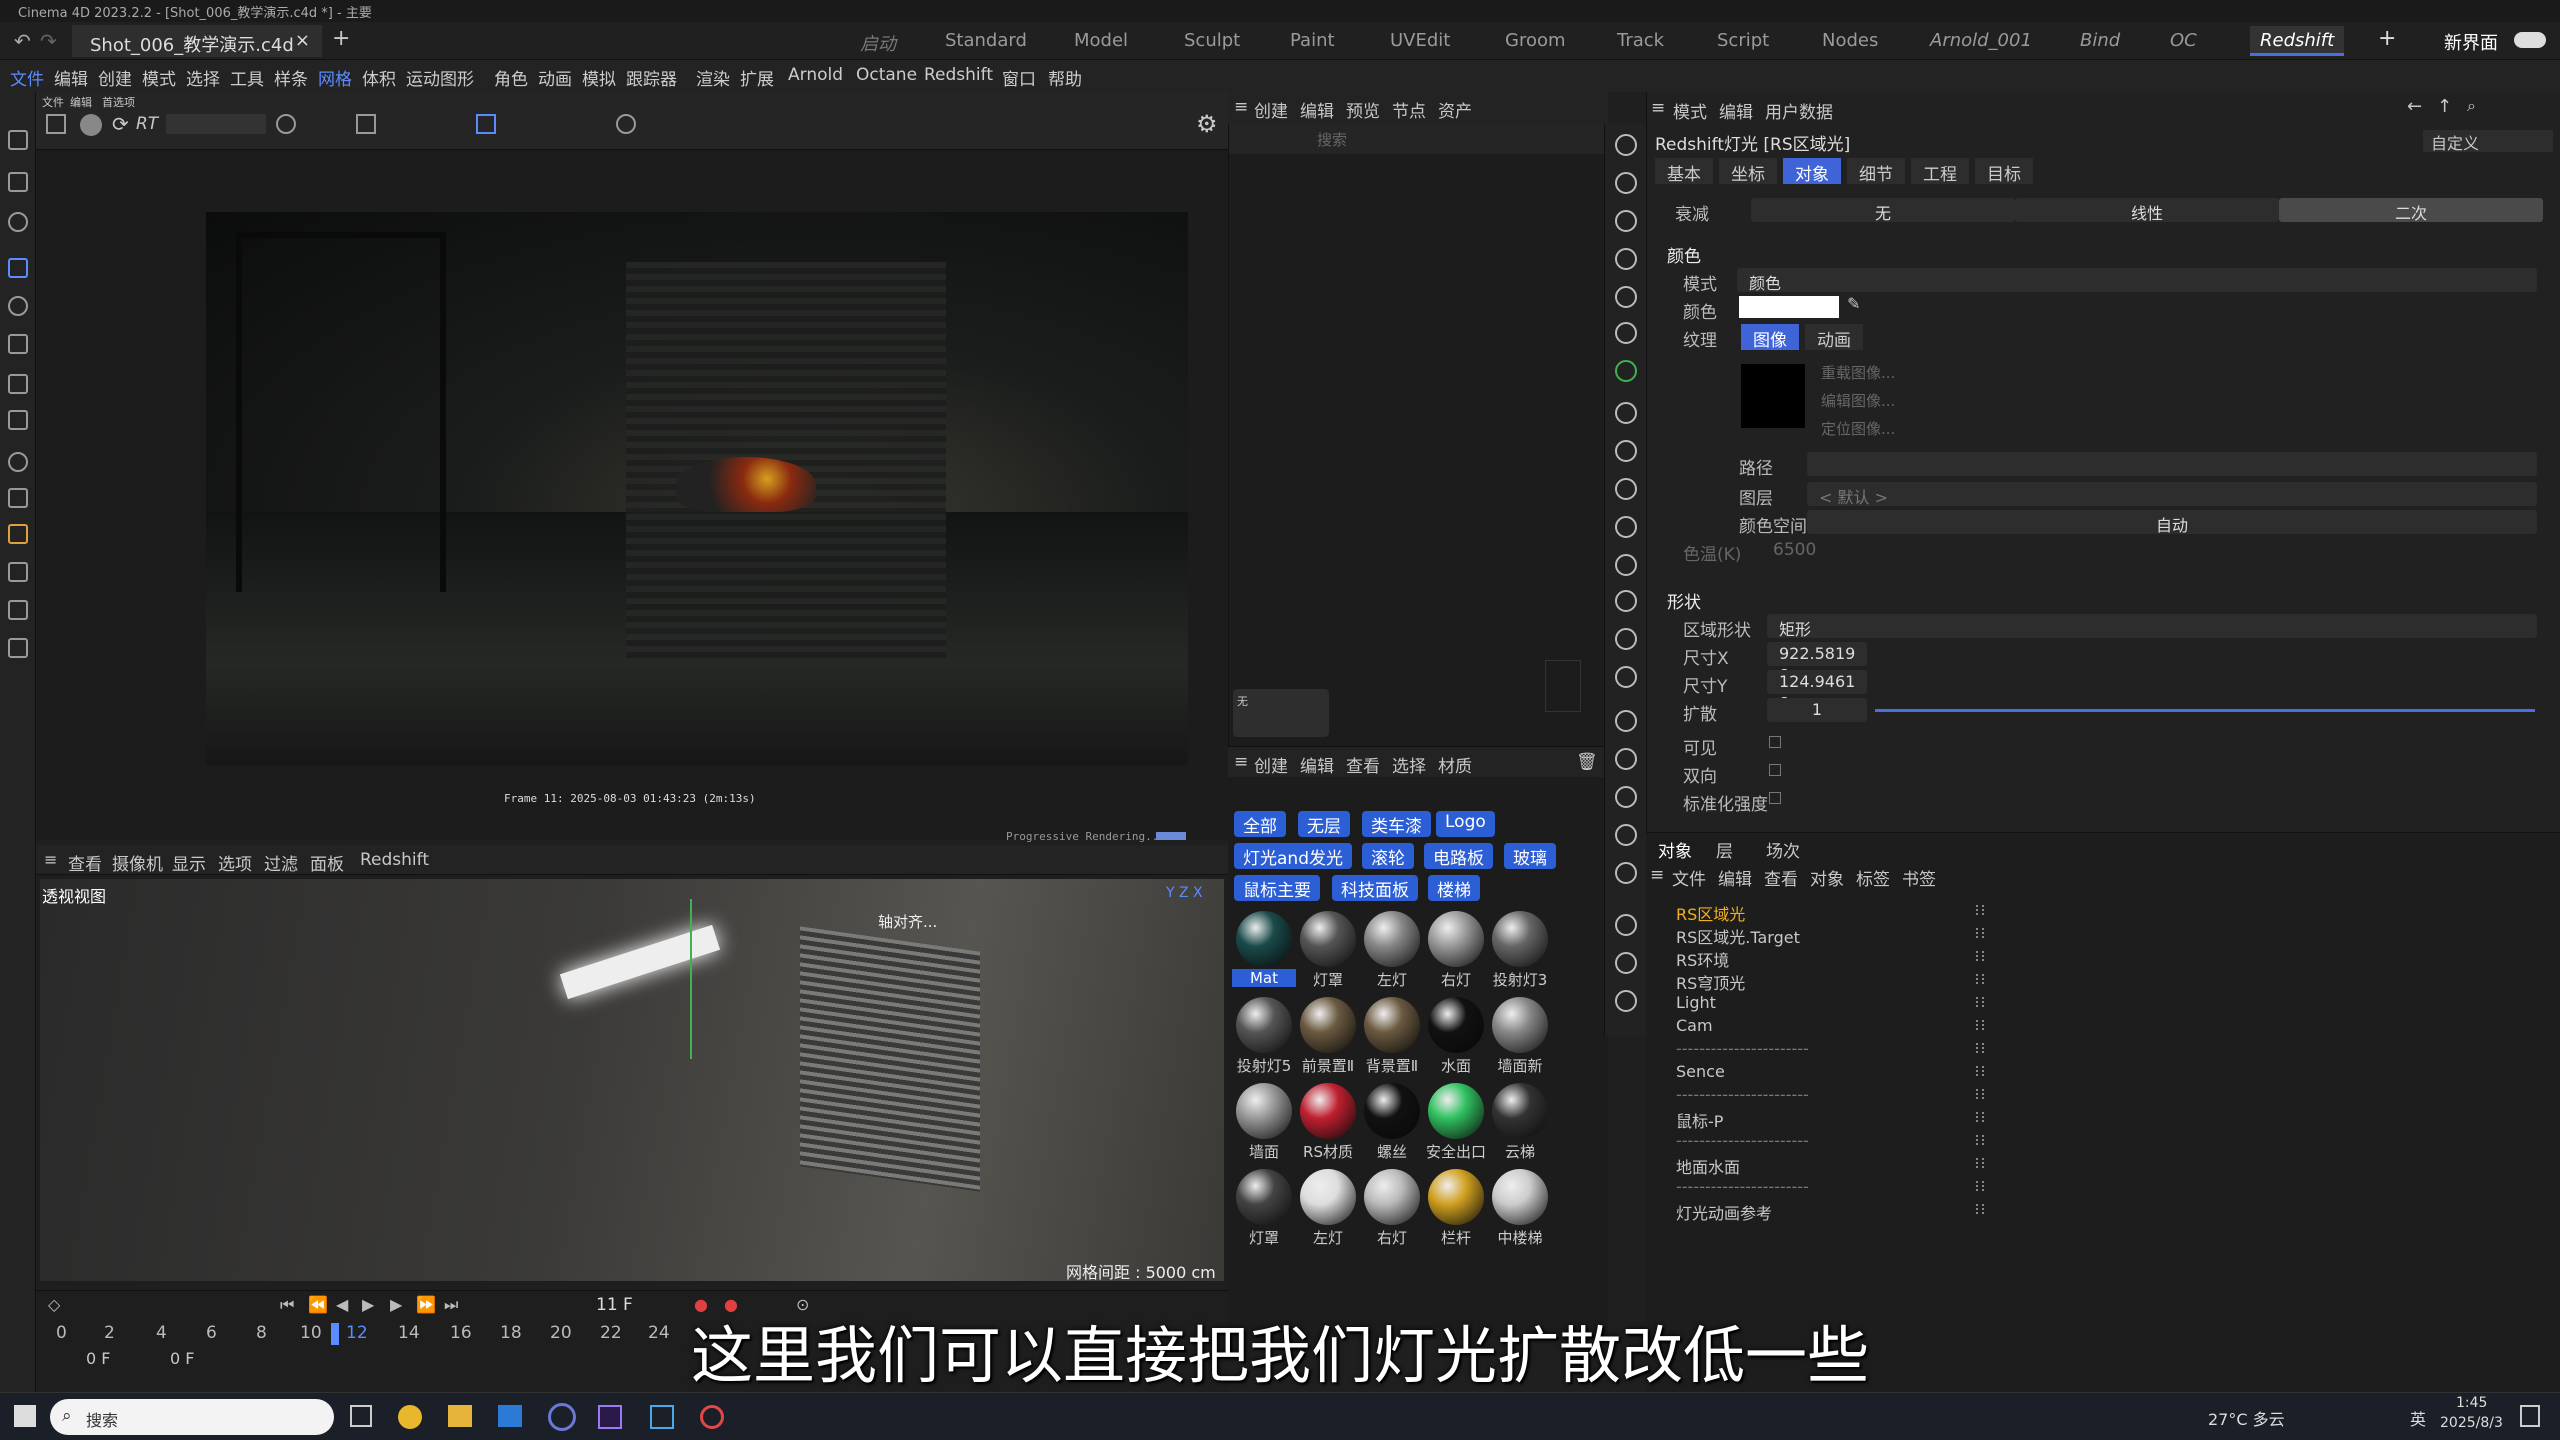 Image resolution: width=2560 pixels, height=1440 pixels. Describe the element at coordinates (2172, 464) in the screenshot. I see `path-field` at that location.